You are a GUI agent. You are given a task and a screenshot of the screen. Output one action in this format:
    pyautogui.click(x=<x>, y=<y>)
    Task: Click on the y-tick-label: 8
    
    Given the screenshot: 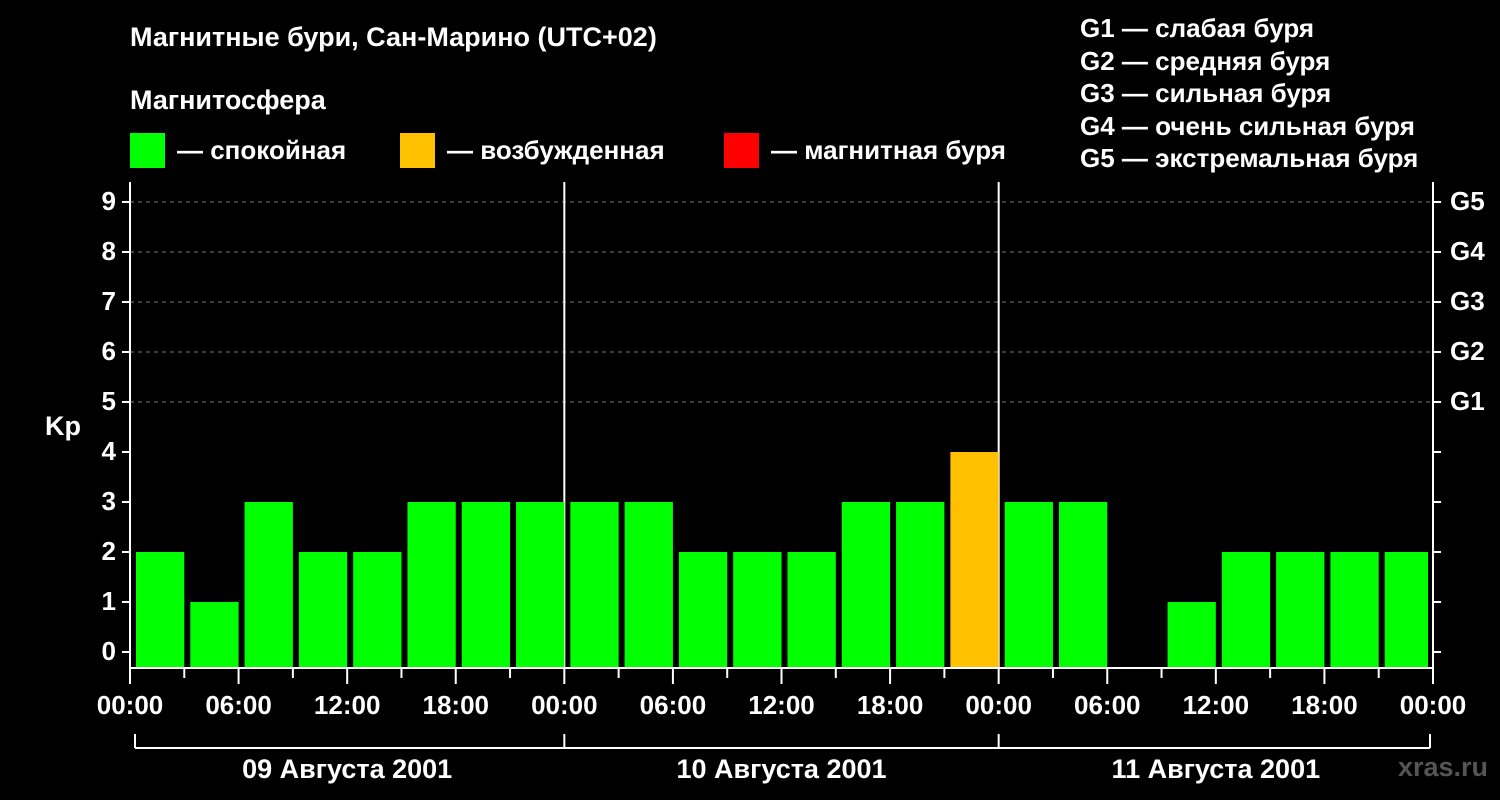 What is the action you would take?
    pyautogui.click(x=109, y=251)
    